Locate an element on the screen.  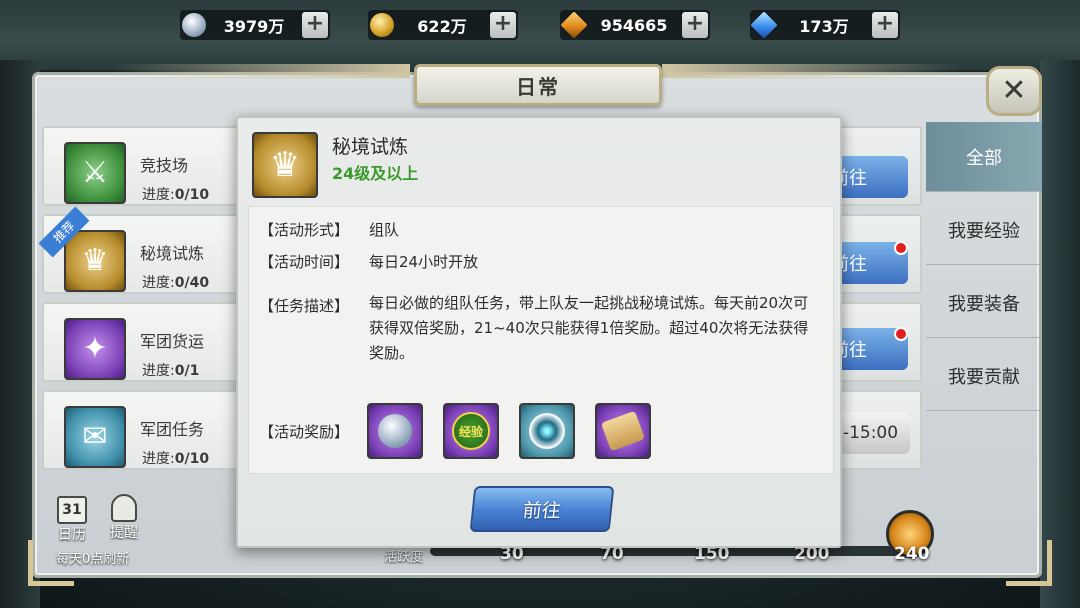
close-button: ✕ is located at coordinates (1014, 91).